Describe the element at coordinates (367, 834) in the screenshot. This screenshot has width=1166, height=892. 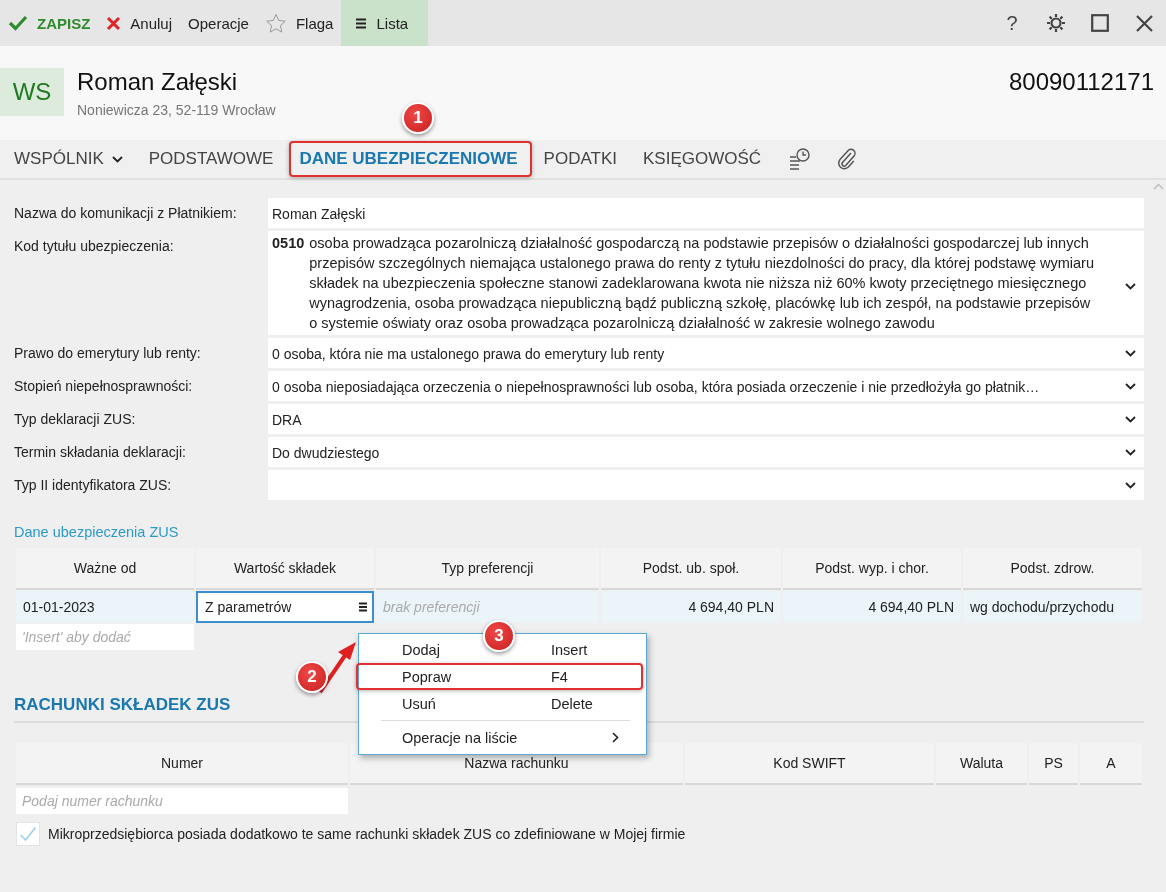
I see `checkbox-label: Mikroprzedsiębiorca posiada dodatkowo te same rachunki składek ZUS co zdefiniowane w Mojej firmie` at that location.